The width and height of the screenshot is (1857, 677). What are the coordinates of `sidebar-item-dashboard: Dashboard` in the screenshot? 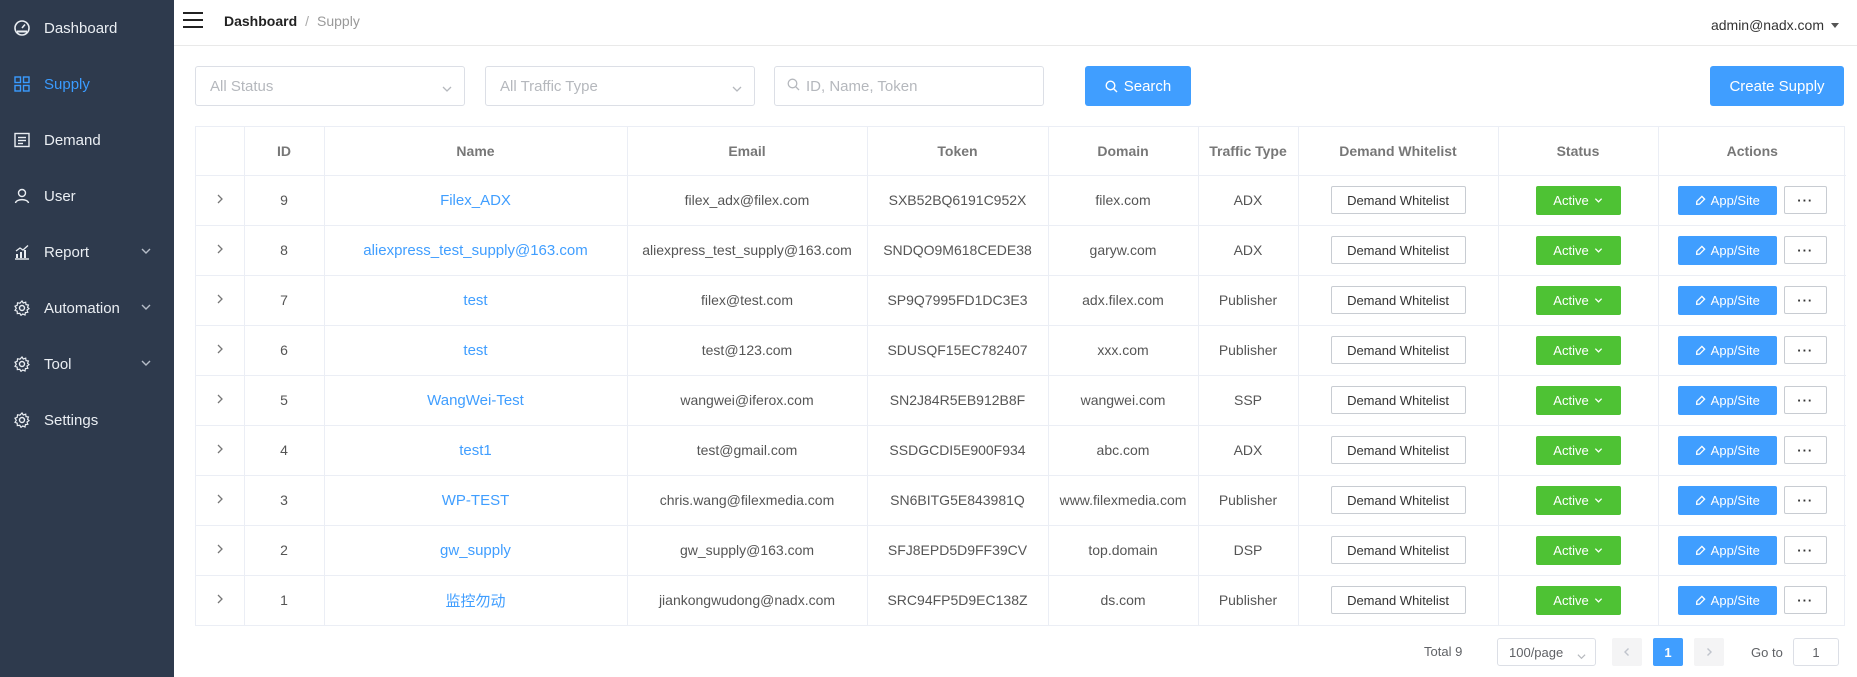 It's located at (87, 28).